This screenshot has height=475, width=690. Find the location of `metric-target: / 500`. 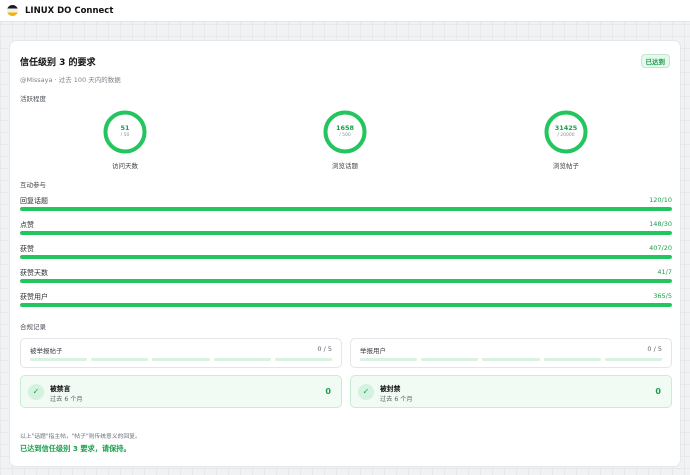

metric-target: / 500 is located at coordinates (345, 135).